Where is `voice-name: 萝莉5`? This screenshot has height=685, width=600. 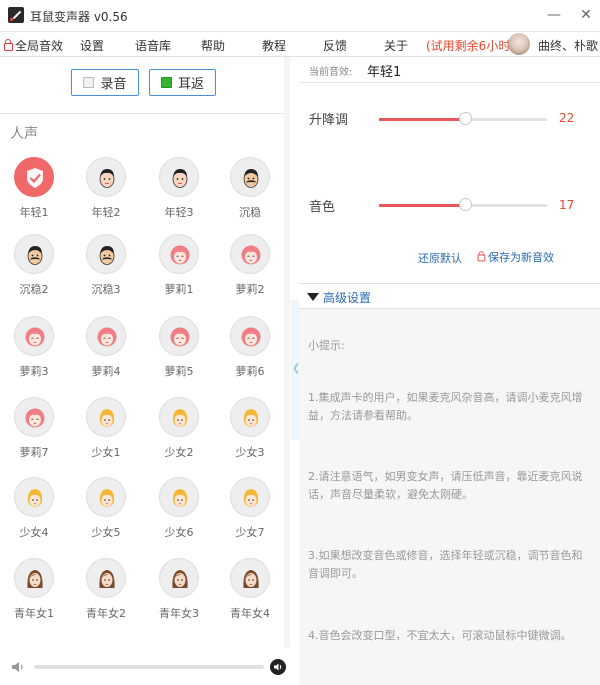
voice-name: 萝莉5 is located at coordinates (179, 371).